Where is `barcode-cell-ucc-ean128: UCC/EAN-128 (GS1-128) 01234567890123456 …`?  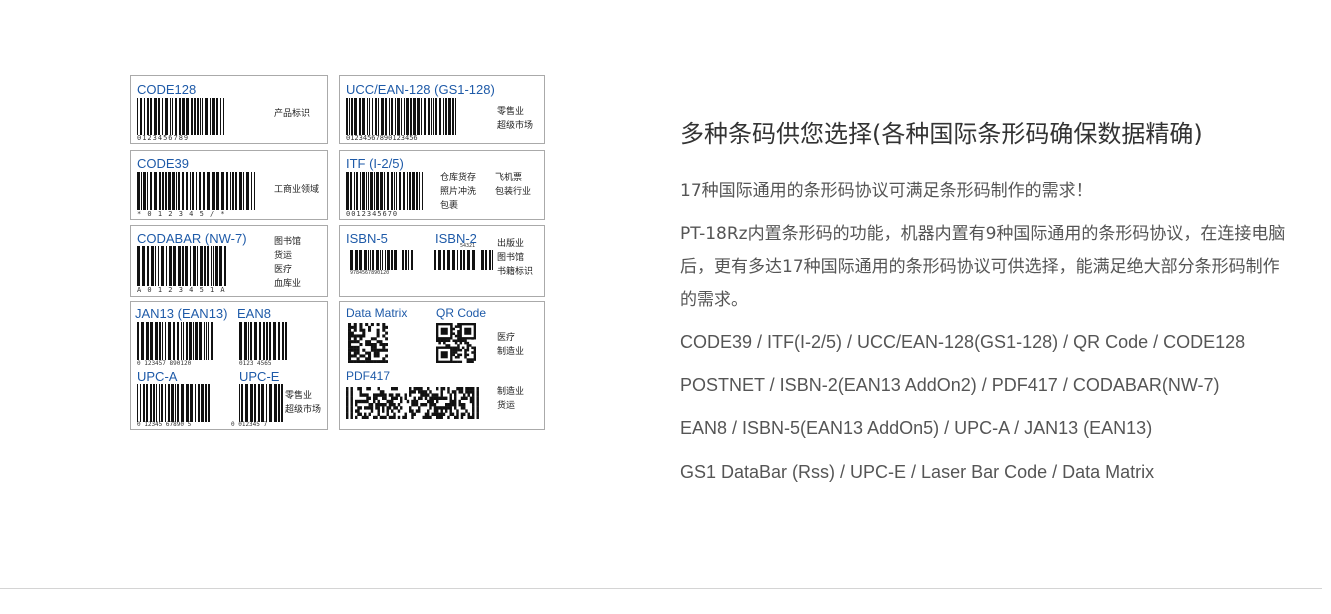
barcode-cell-ucc-ean128: UCC/EAN-128 (GS1-128) 01234567890123456 … is located at coordinates (442, 109).